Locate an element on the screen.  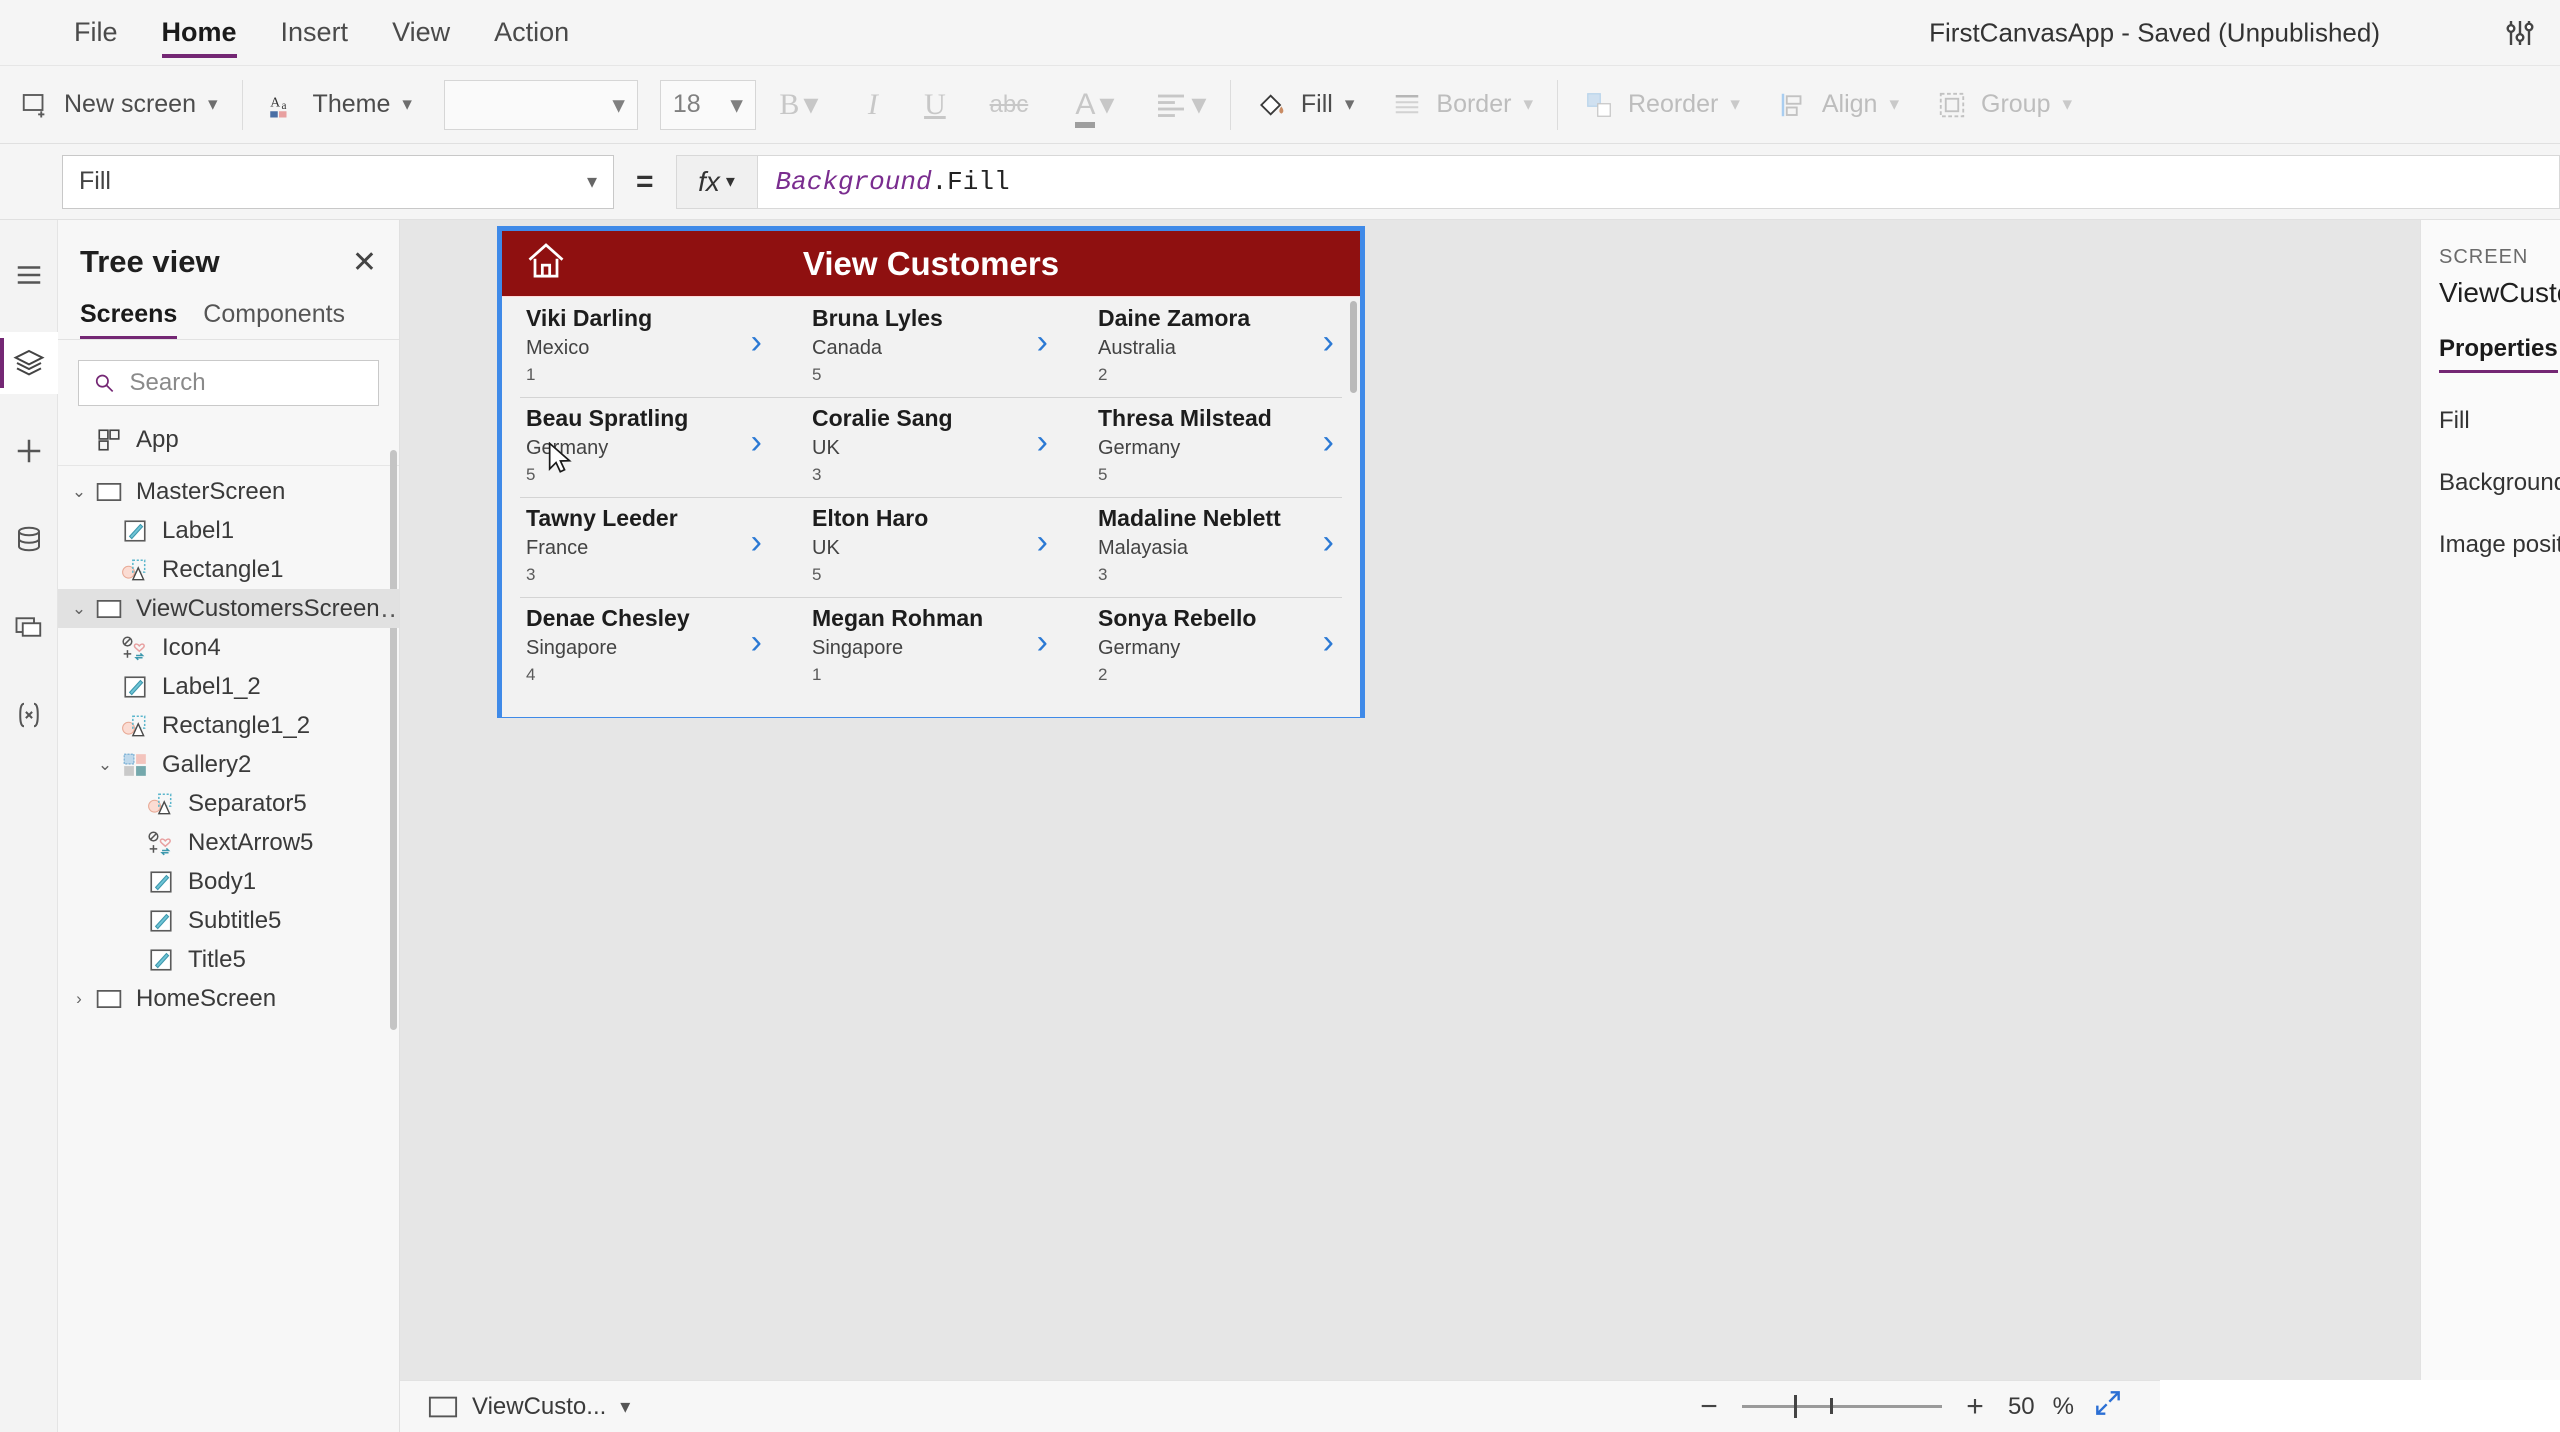
fill-button: Fill ▾ is located at coordinates (1304, 105).